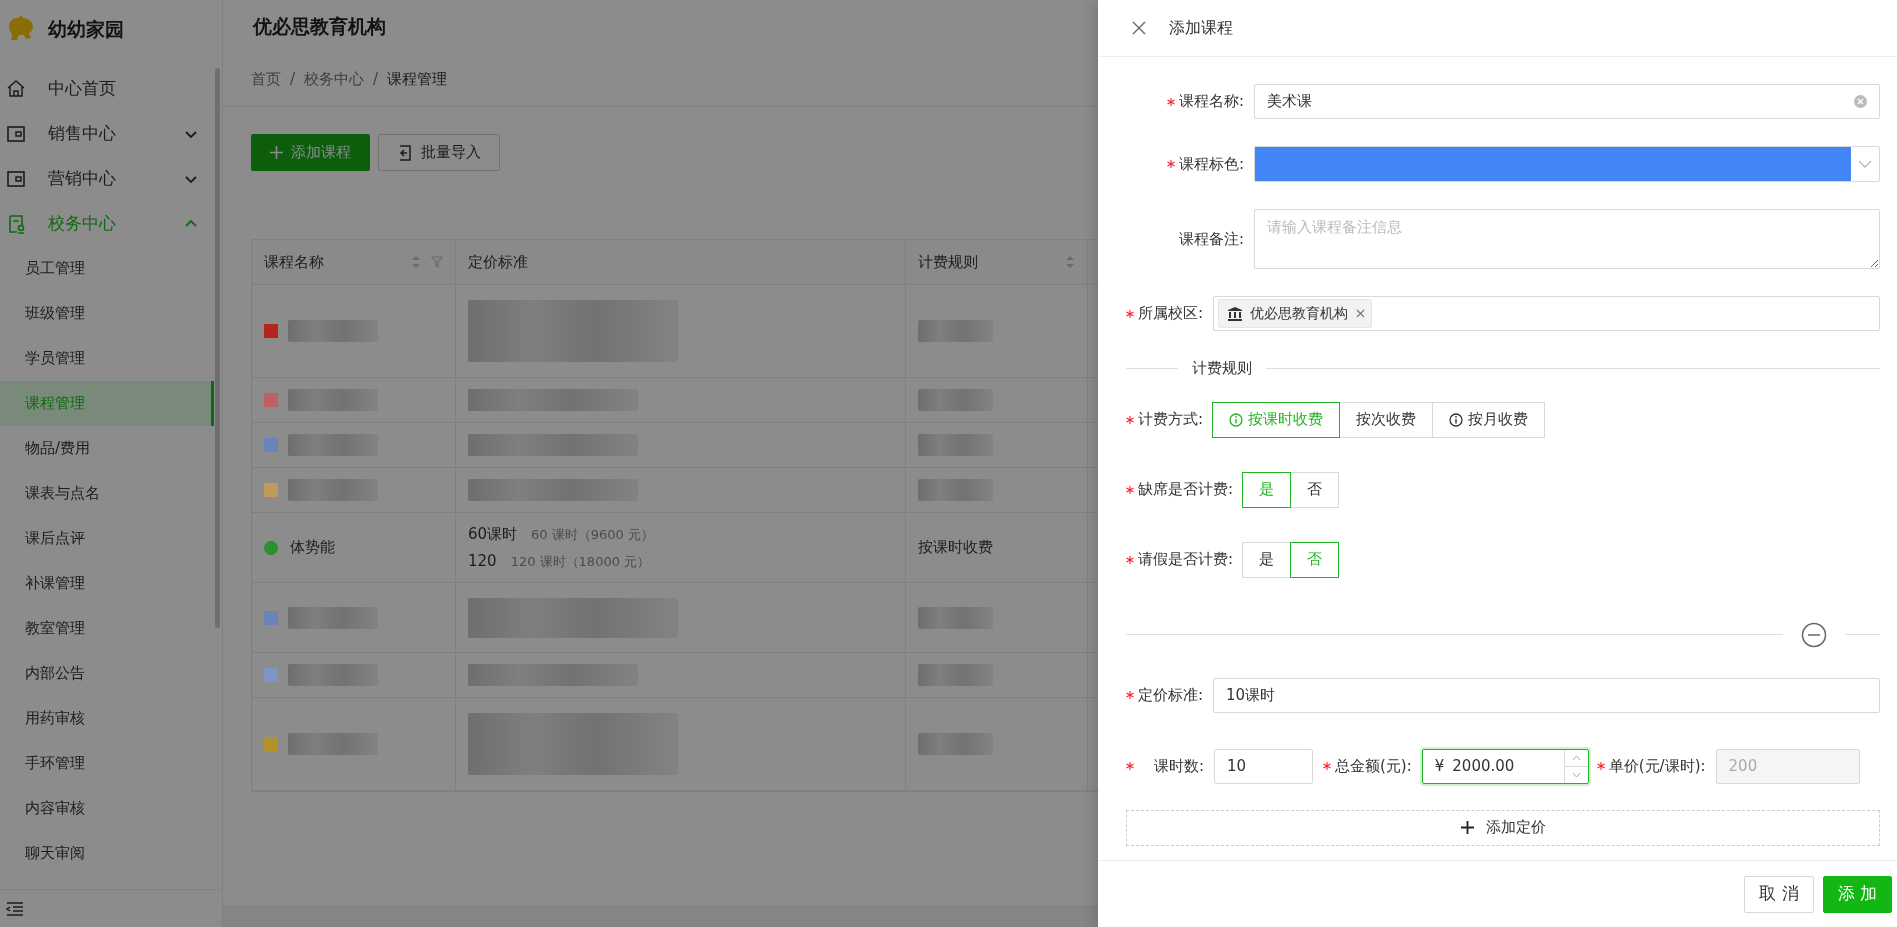 This screenshot has width=1897, height=927. What do you see at coordinates (107, 718) in the screenshot?
I see `submenu-item: 用药审核` at bounding box center [107, 718].